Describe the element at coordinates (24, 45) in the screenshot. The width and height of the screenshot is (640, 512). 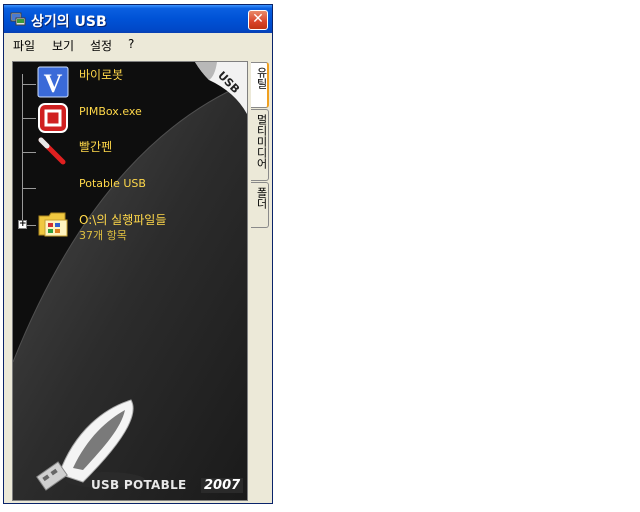
I see `menu-file: 파일` at that location.